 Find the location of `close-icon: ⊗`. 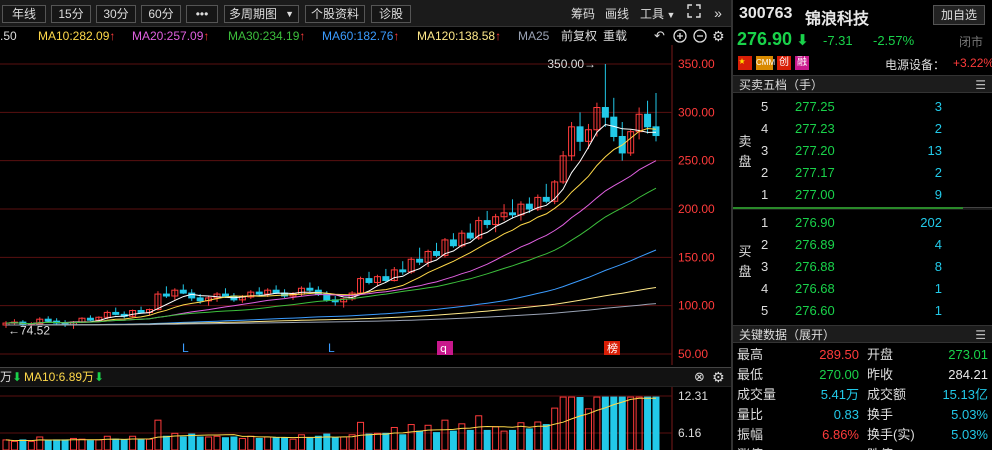

close-icon: ⊗ is located at coordinates (699, 377).